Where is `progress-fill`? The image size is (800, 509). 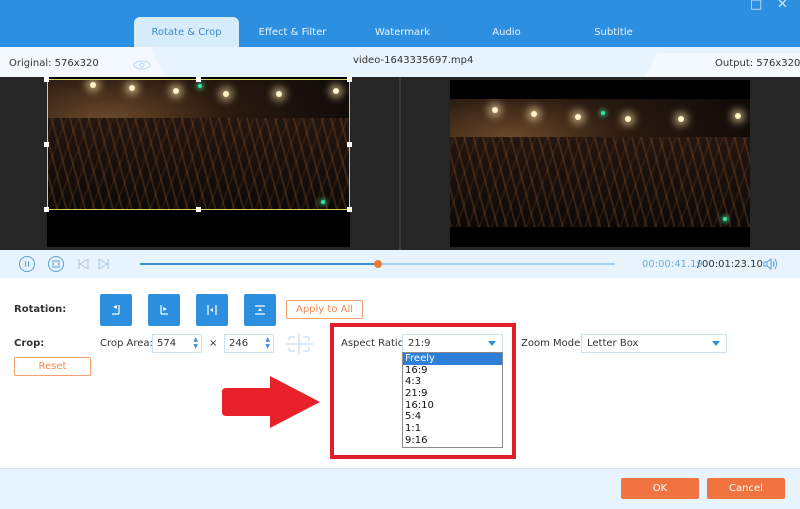
progress-fill is located at coordinates (259, 264).